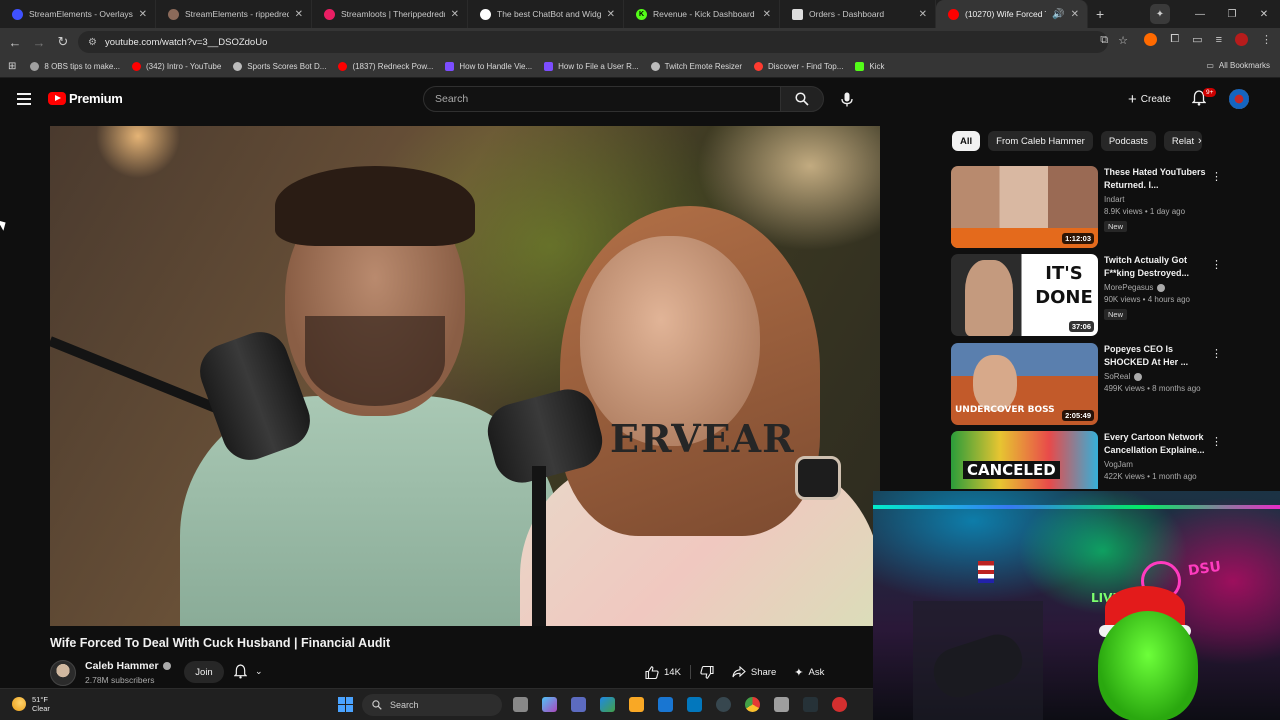 This screenshot has width=1280, height=720. What do you see at coordinates (578, 704) in the screenshot?
I see `teams-icon` at bounding box center [578, 704].